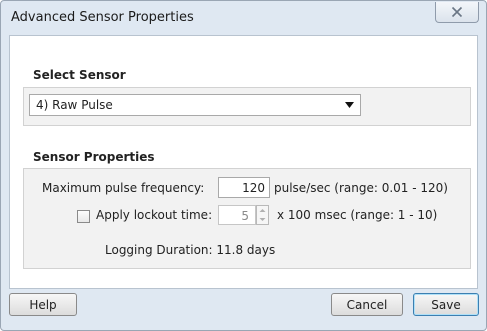 This screenshot has height=331, width=487. What do you see at coordinates (253, 188) in the screenshot?
I see `max-frequency-value: 120` at bounding box center [253, 188].